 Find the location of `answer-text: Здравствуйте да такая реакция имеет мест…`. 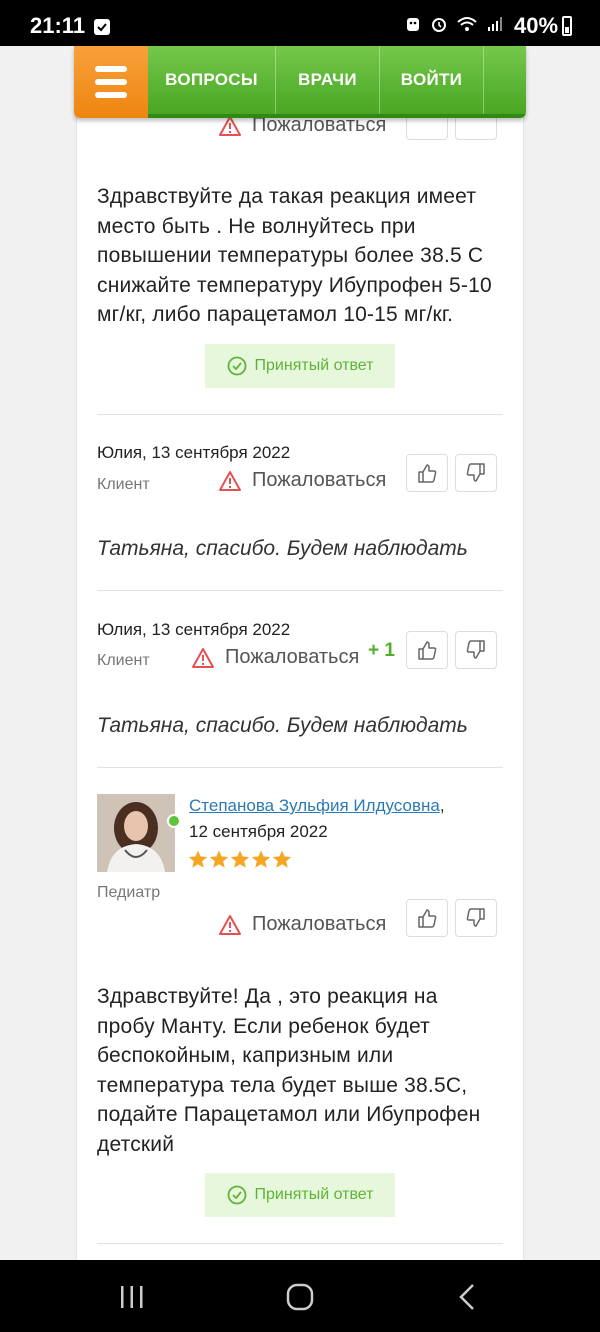

answer-text: Здравствуйте да такая реакция имеет мест… is located at coordinates (294, 256).